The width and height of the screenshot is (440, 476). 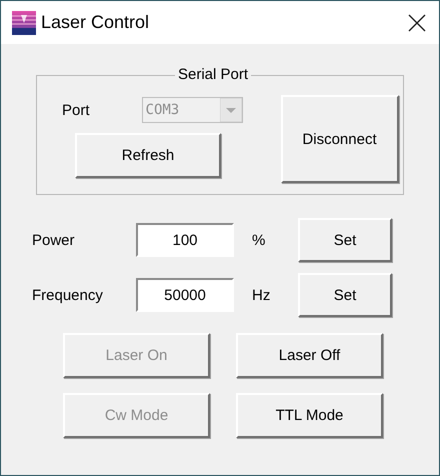 I want to click on action-button: TTL Mode, so click(x=309, y=415).